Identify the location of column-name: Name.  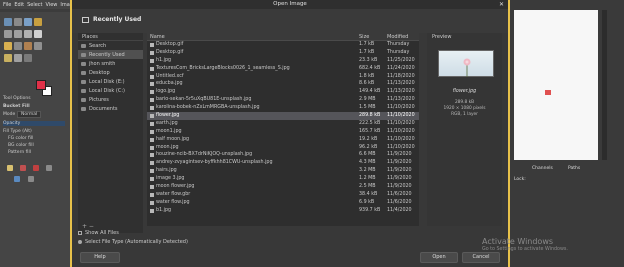
(253, 36).